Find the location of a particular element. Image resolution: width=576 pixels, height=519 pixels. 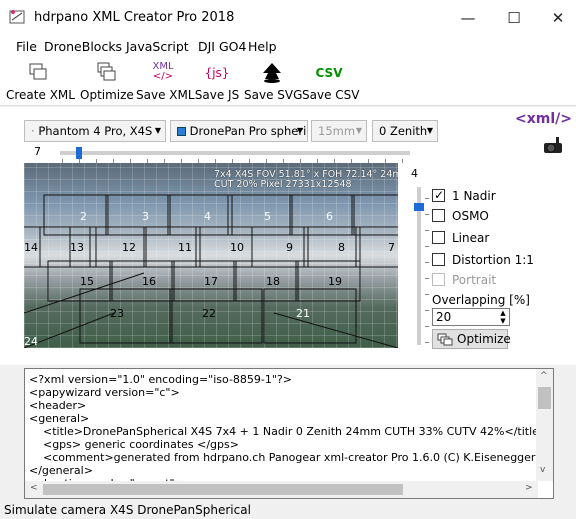

shot-label: 9 is located at coordinates (289, 247).